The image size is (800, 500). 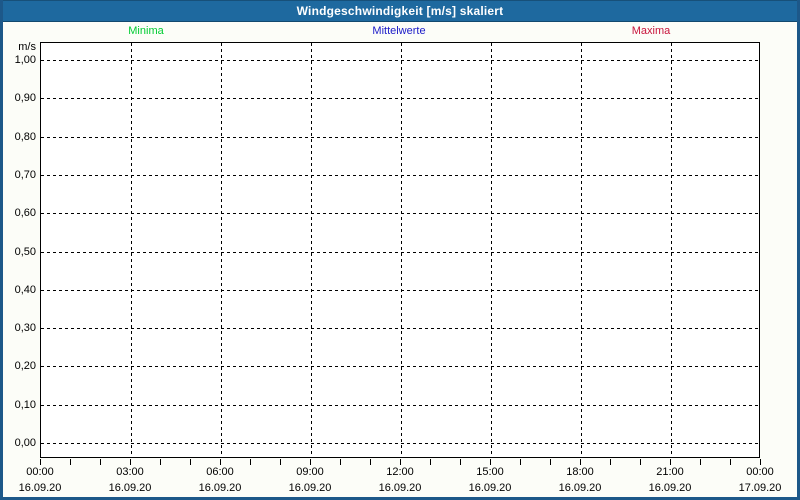 What do you see at coordinates (25, 212) in the screenshot?
I see `y-tick-label: 0,60` at bounding box center [25, 212].